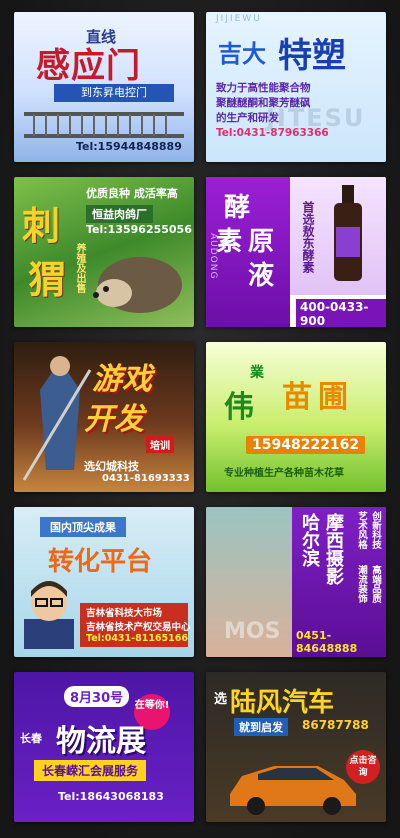  Describe the element at coordinates (83, 527) in the screenshot. I see `ad-ribbon: 国内顶尖成果` at that location.